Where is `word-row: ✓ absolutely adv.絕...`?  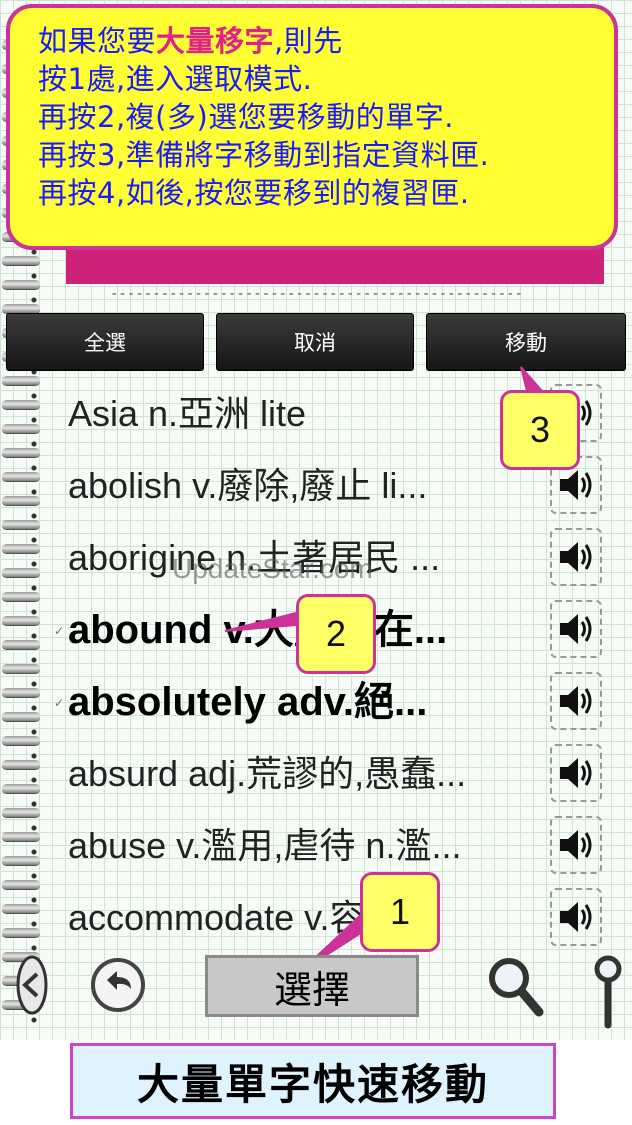 word-row: ✓ absolutely adv.絕... is located at coordinates (337, 702).